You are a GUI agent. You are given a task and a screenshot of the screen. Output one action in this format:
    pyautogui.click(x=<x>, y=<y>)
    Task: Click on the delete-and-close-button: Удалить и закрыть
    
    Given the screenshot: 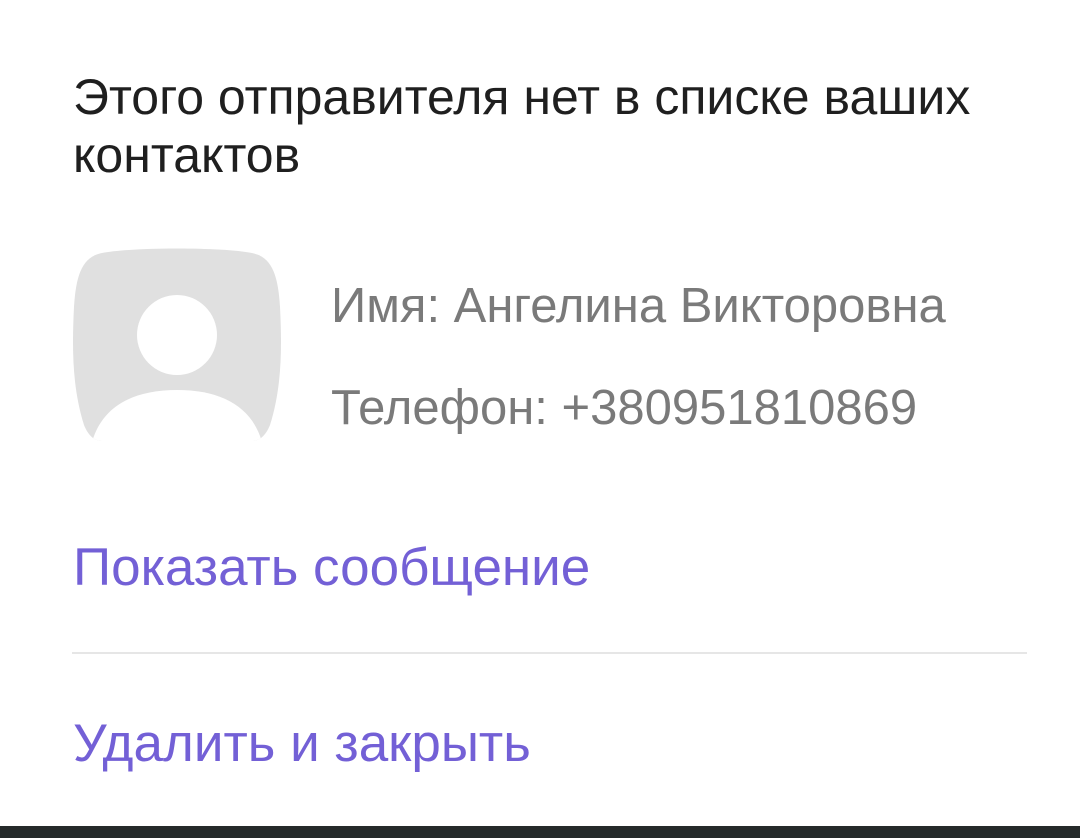 What is the action you would take?
    pyautogui.click(x=302, y=744)
    